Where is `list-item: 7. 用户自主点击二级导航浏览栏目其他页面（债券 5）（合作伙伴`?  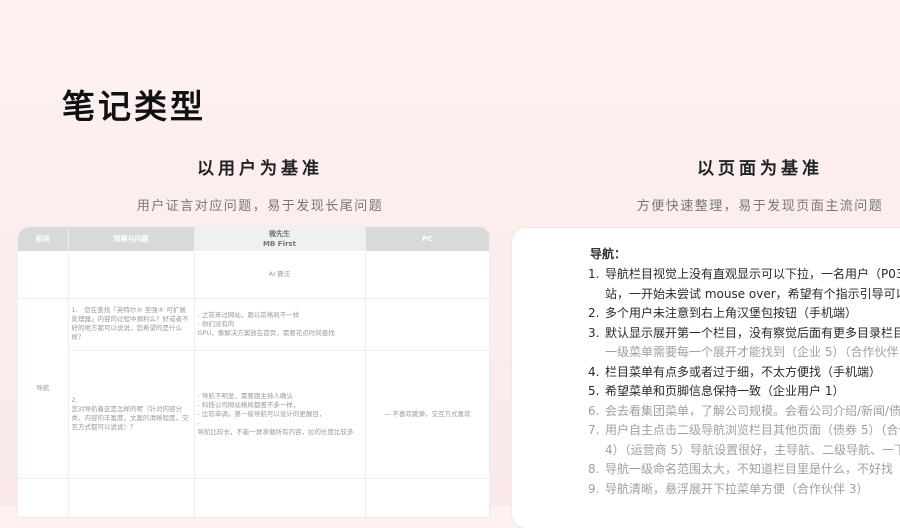 list-item: 7. 用户自主点击二级导航浏览栏目其他页面（债券 5）（合作伙伴 is located at coordinates (744, 431).